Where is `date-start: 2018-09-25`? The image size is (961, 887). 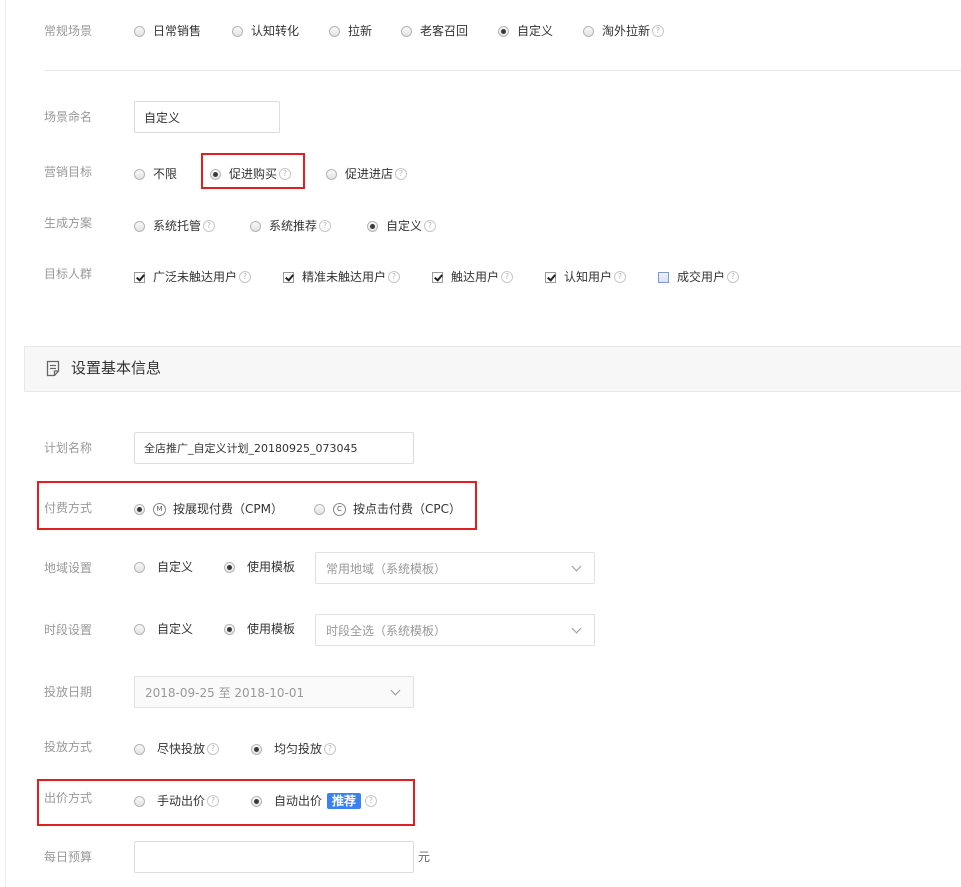 date-start: 2018-09-25 is located at coordinates (180, 692).